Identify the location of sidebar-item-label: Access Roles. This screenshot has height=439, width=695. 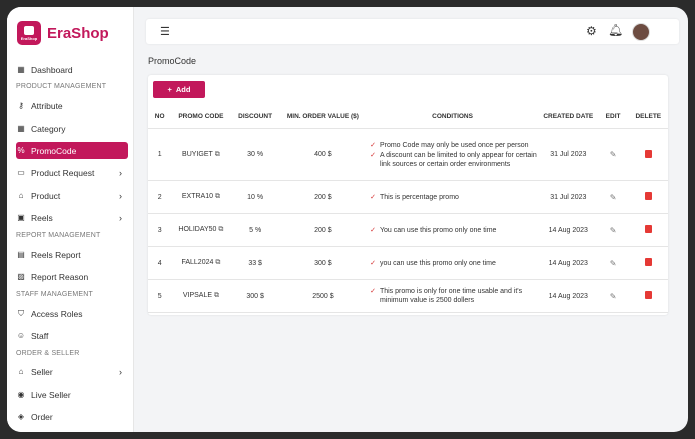
(57, 313).